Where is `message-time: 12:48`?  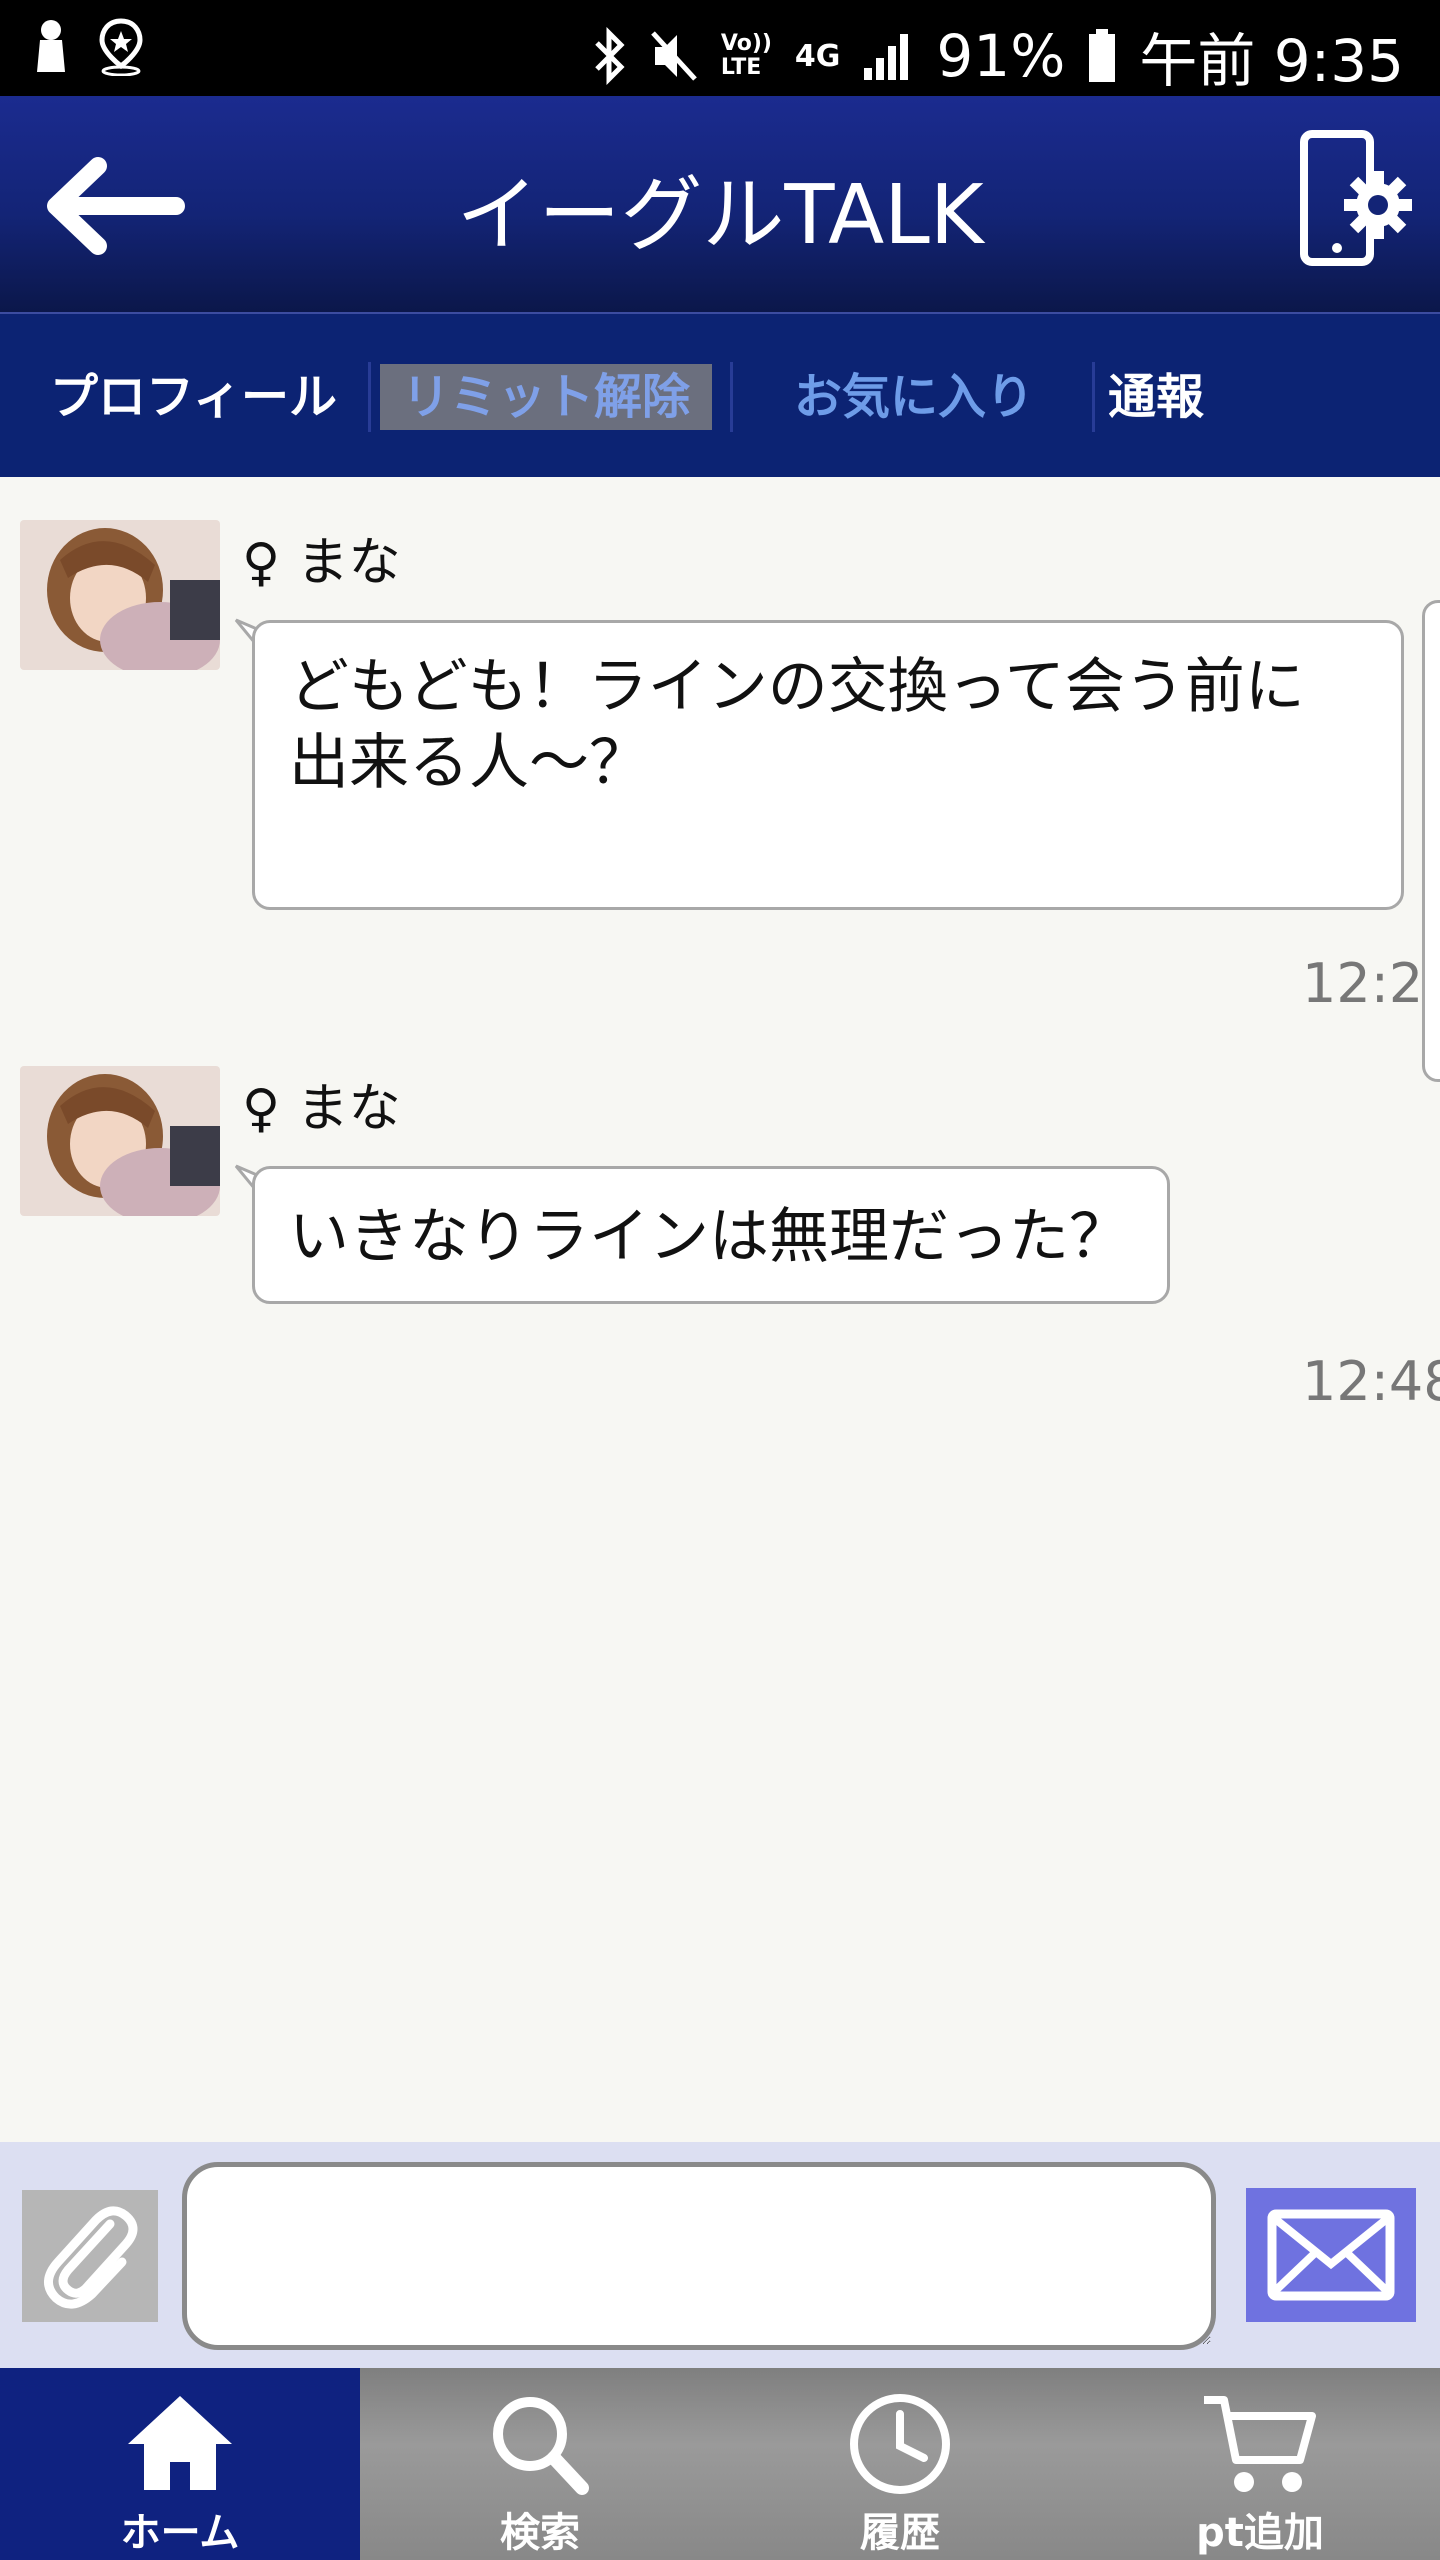 message-time: 12:48 is located at coordinates (1371, 1381).